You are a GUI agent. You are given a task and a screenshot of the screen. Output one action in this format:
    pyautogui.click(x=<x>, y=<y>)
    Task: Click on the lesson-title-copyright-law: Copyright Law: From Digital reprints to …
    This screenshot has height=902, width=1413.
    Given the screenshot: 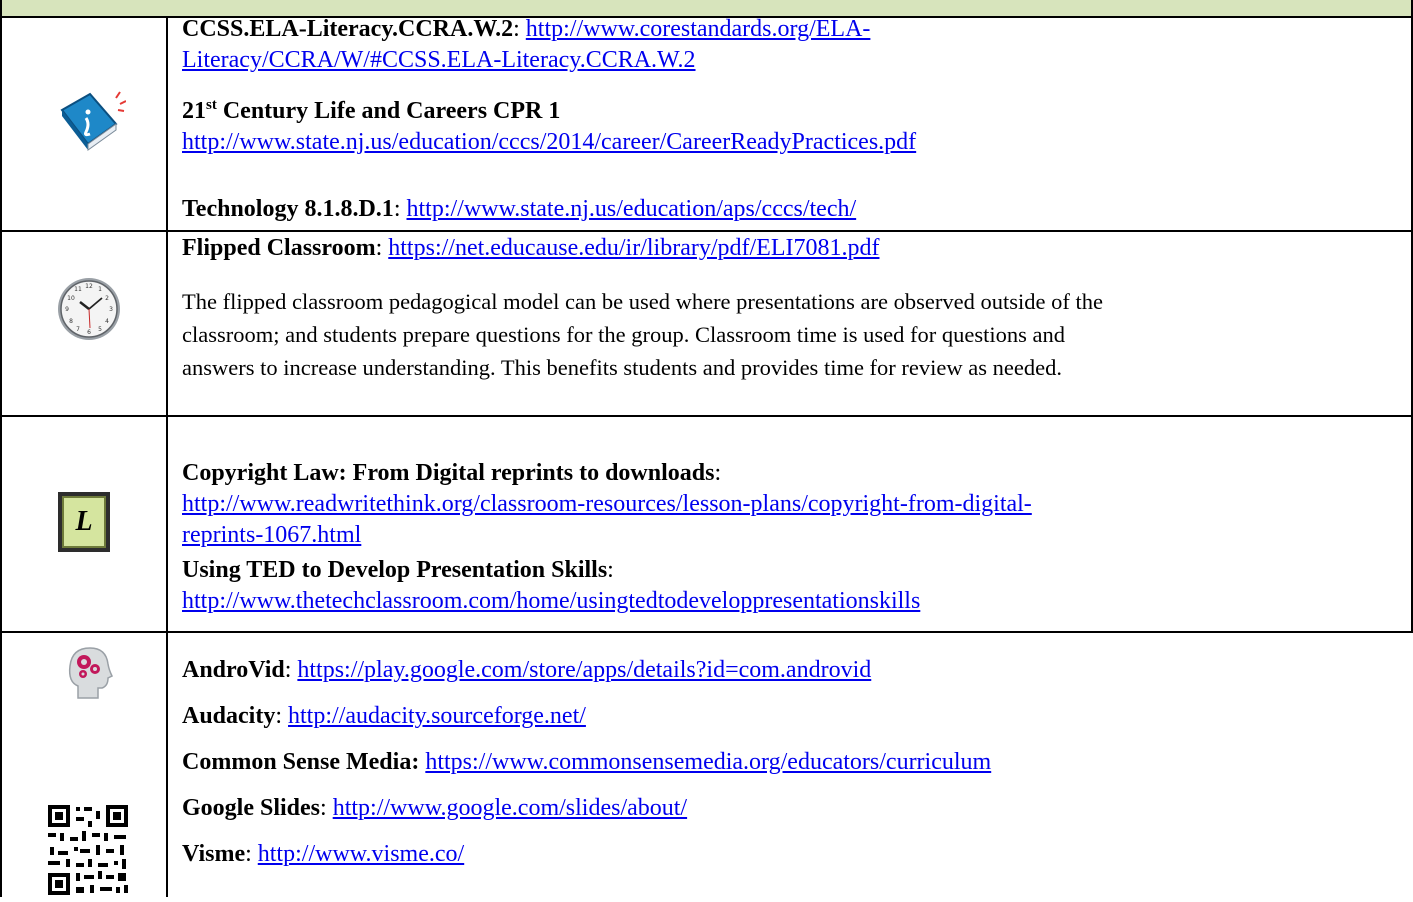 What is the action you would take?
    pyautogui.click(x=448, y=473)
    